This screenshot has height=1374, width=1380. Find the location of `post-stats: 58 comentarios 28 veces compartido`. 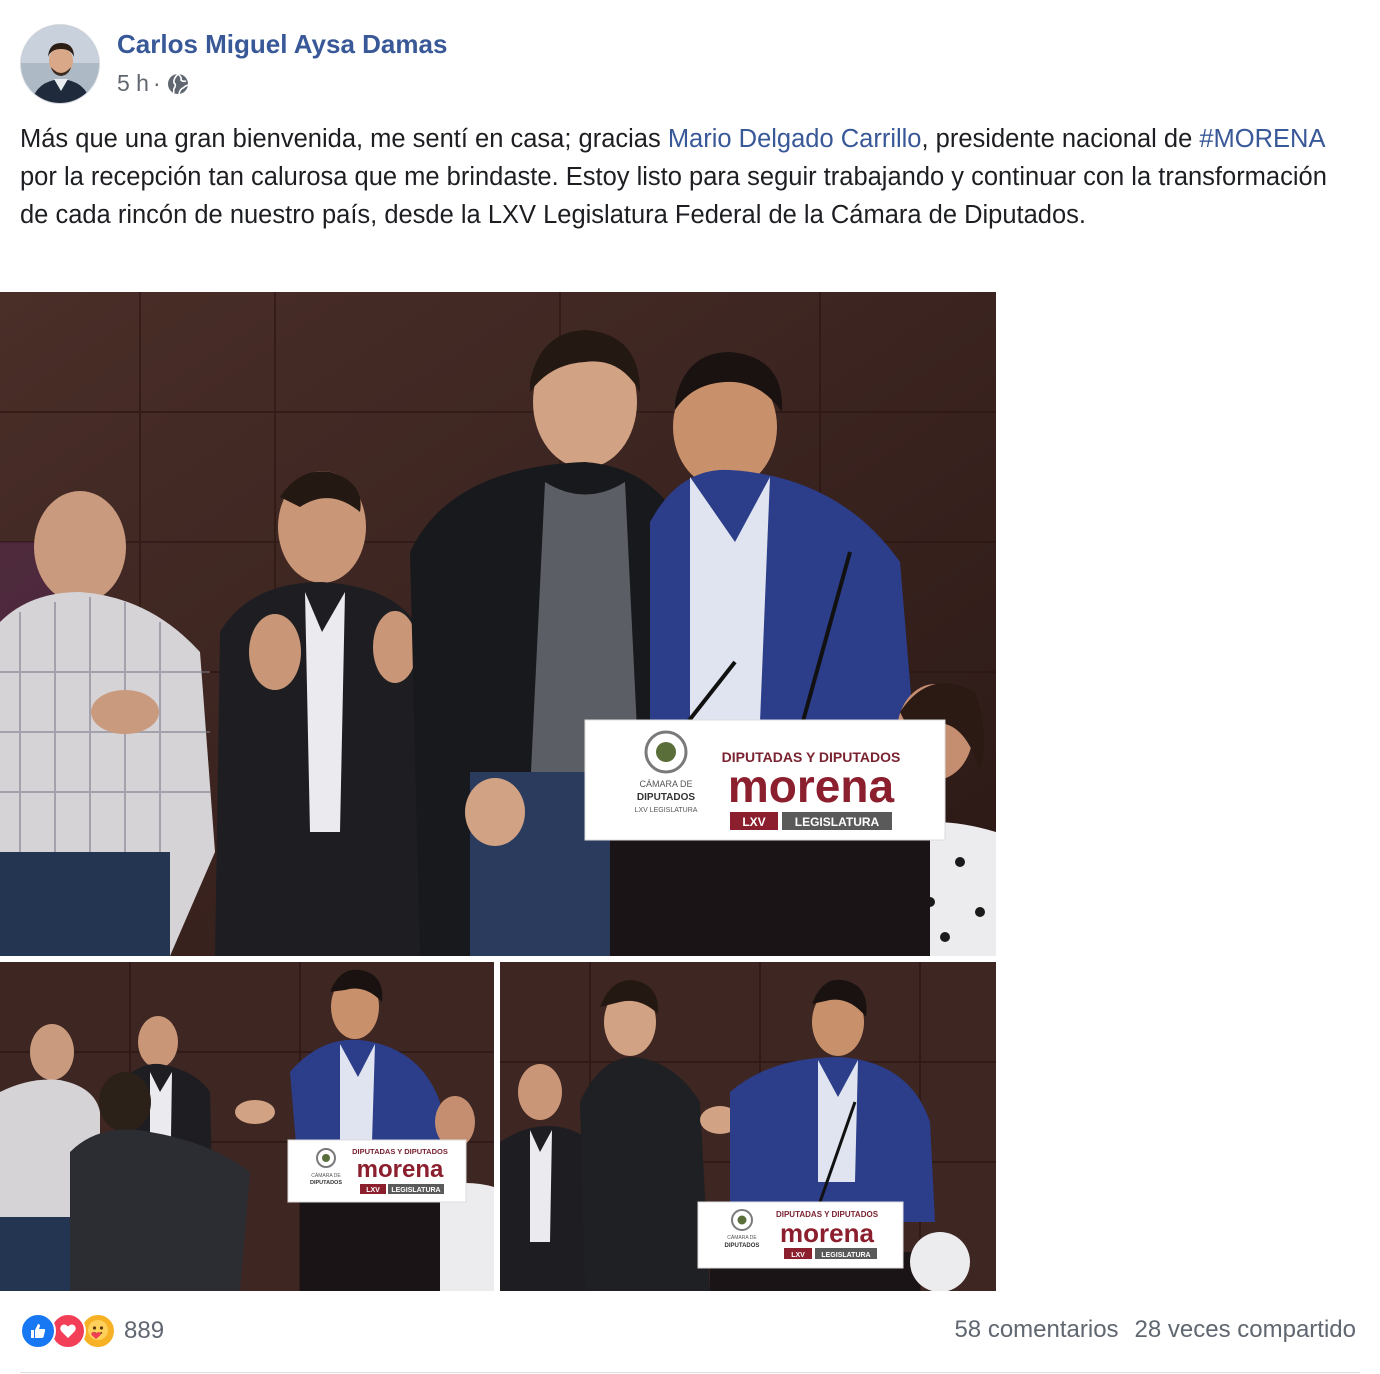

post-stats: 58 comentarios 28 veces compartido is located at coordinates (1155, 1330).